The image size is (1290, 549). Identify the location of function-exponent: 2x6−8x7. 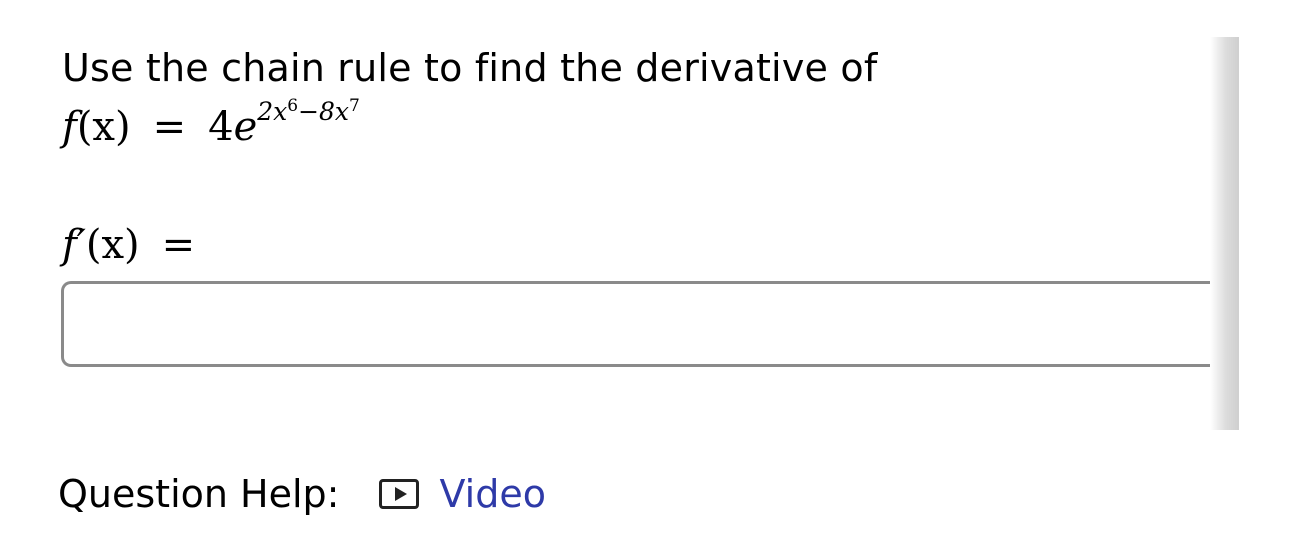
(308, 111).